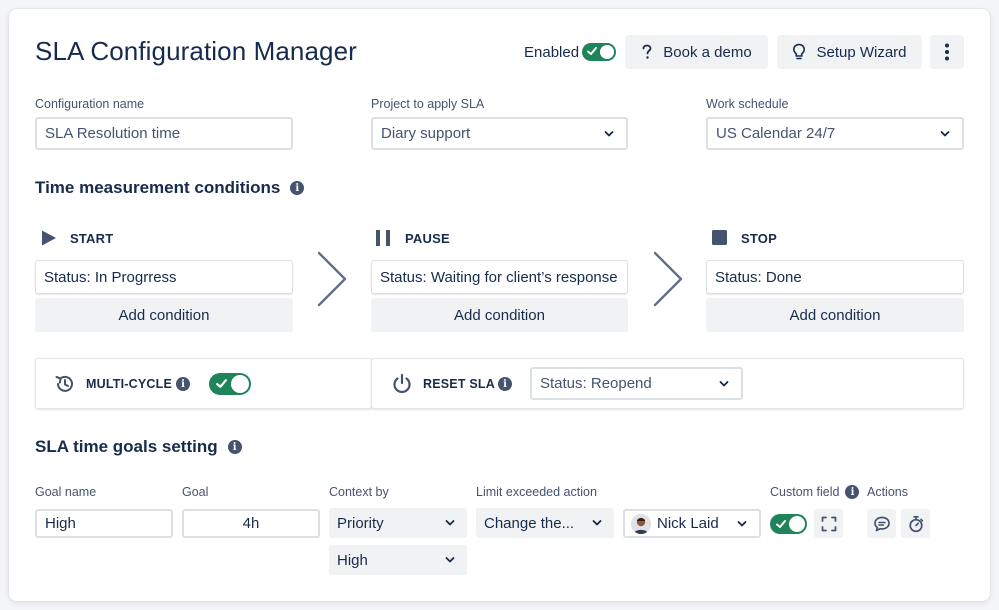 The image size is (999, 610). I want to click on comment-button, so click(881, 523).